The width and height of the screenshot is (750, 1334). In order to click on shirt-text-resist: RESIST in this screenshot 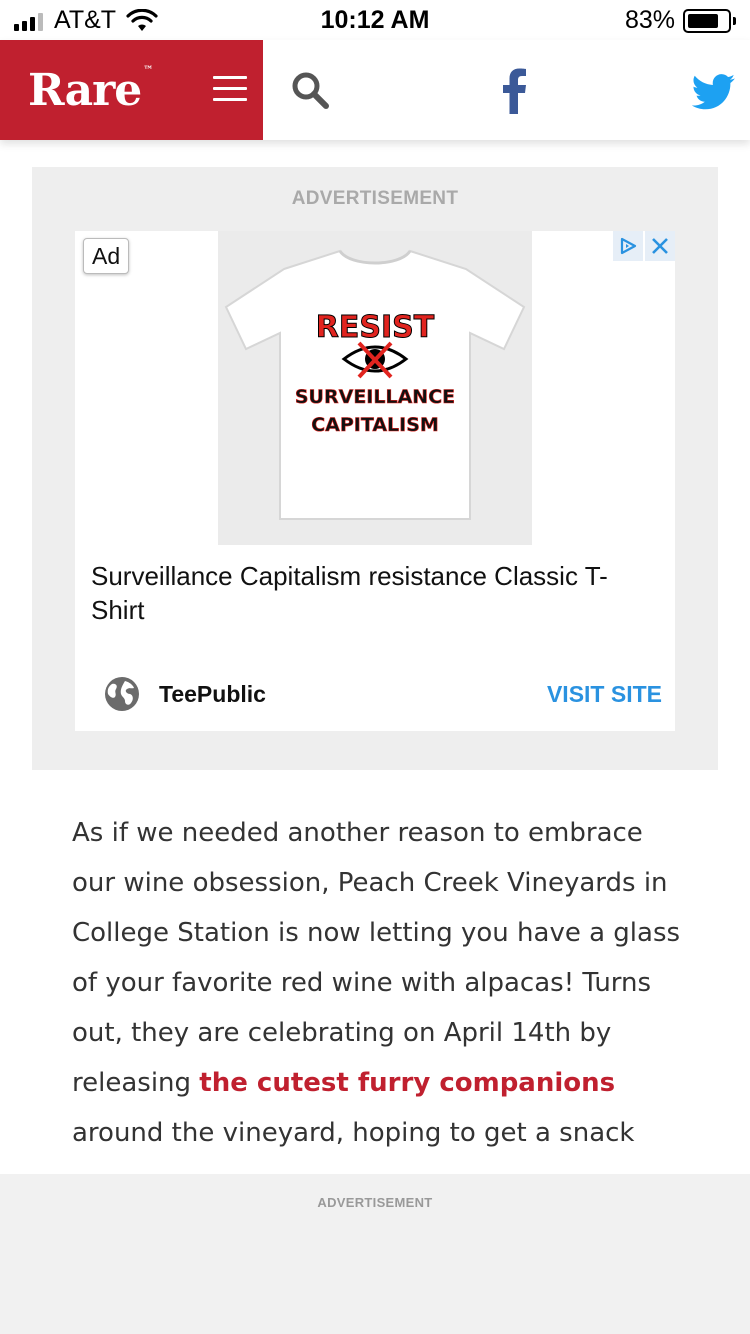, I will do `click(375, 327)`.